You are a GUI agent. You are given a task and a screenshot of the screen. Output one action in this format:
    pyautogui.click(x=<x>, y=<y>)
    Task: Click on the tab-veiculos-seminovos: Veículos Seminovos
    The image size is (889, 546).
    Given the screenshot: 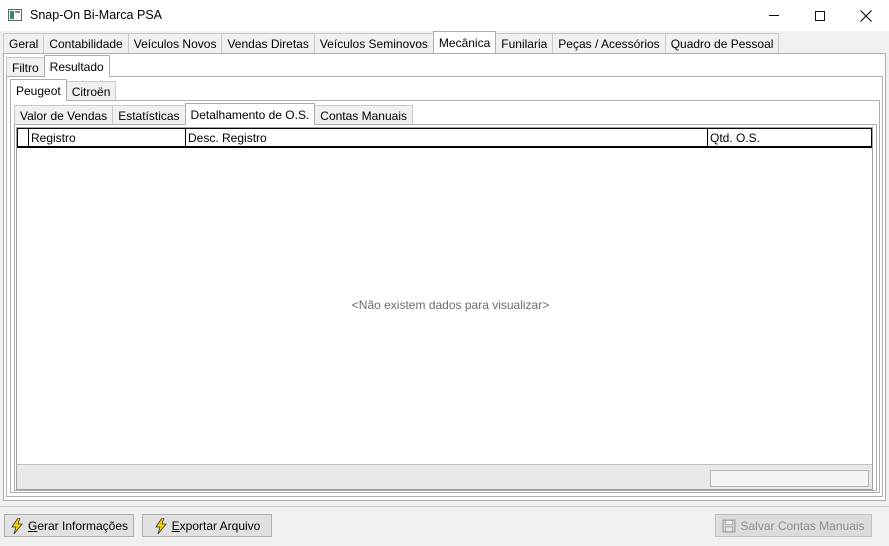 What is the action you would take?
    pyautogui.click(x=373, y=43)
    